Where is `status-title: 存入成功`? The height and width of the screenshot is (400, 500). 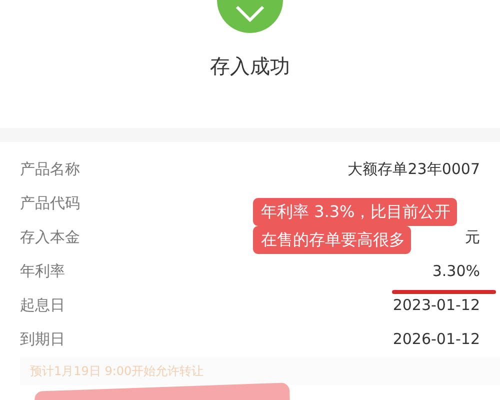 status-title: 存入成功 is located at coordinates (250, 66).